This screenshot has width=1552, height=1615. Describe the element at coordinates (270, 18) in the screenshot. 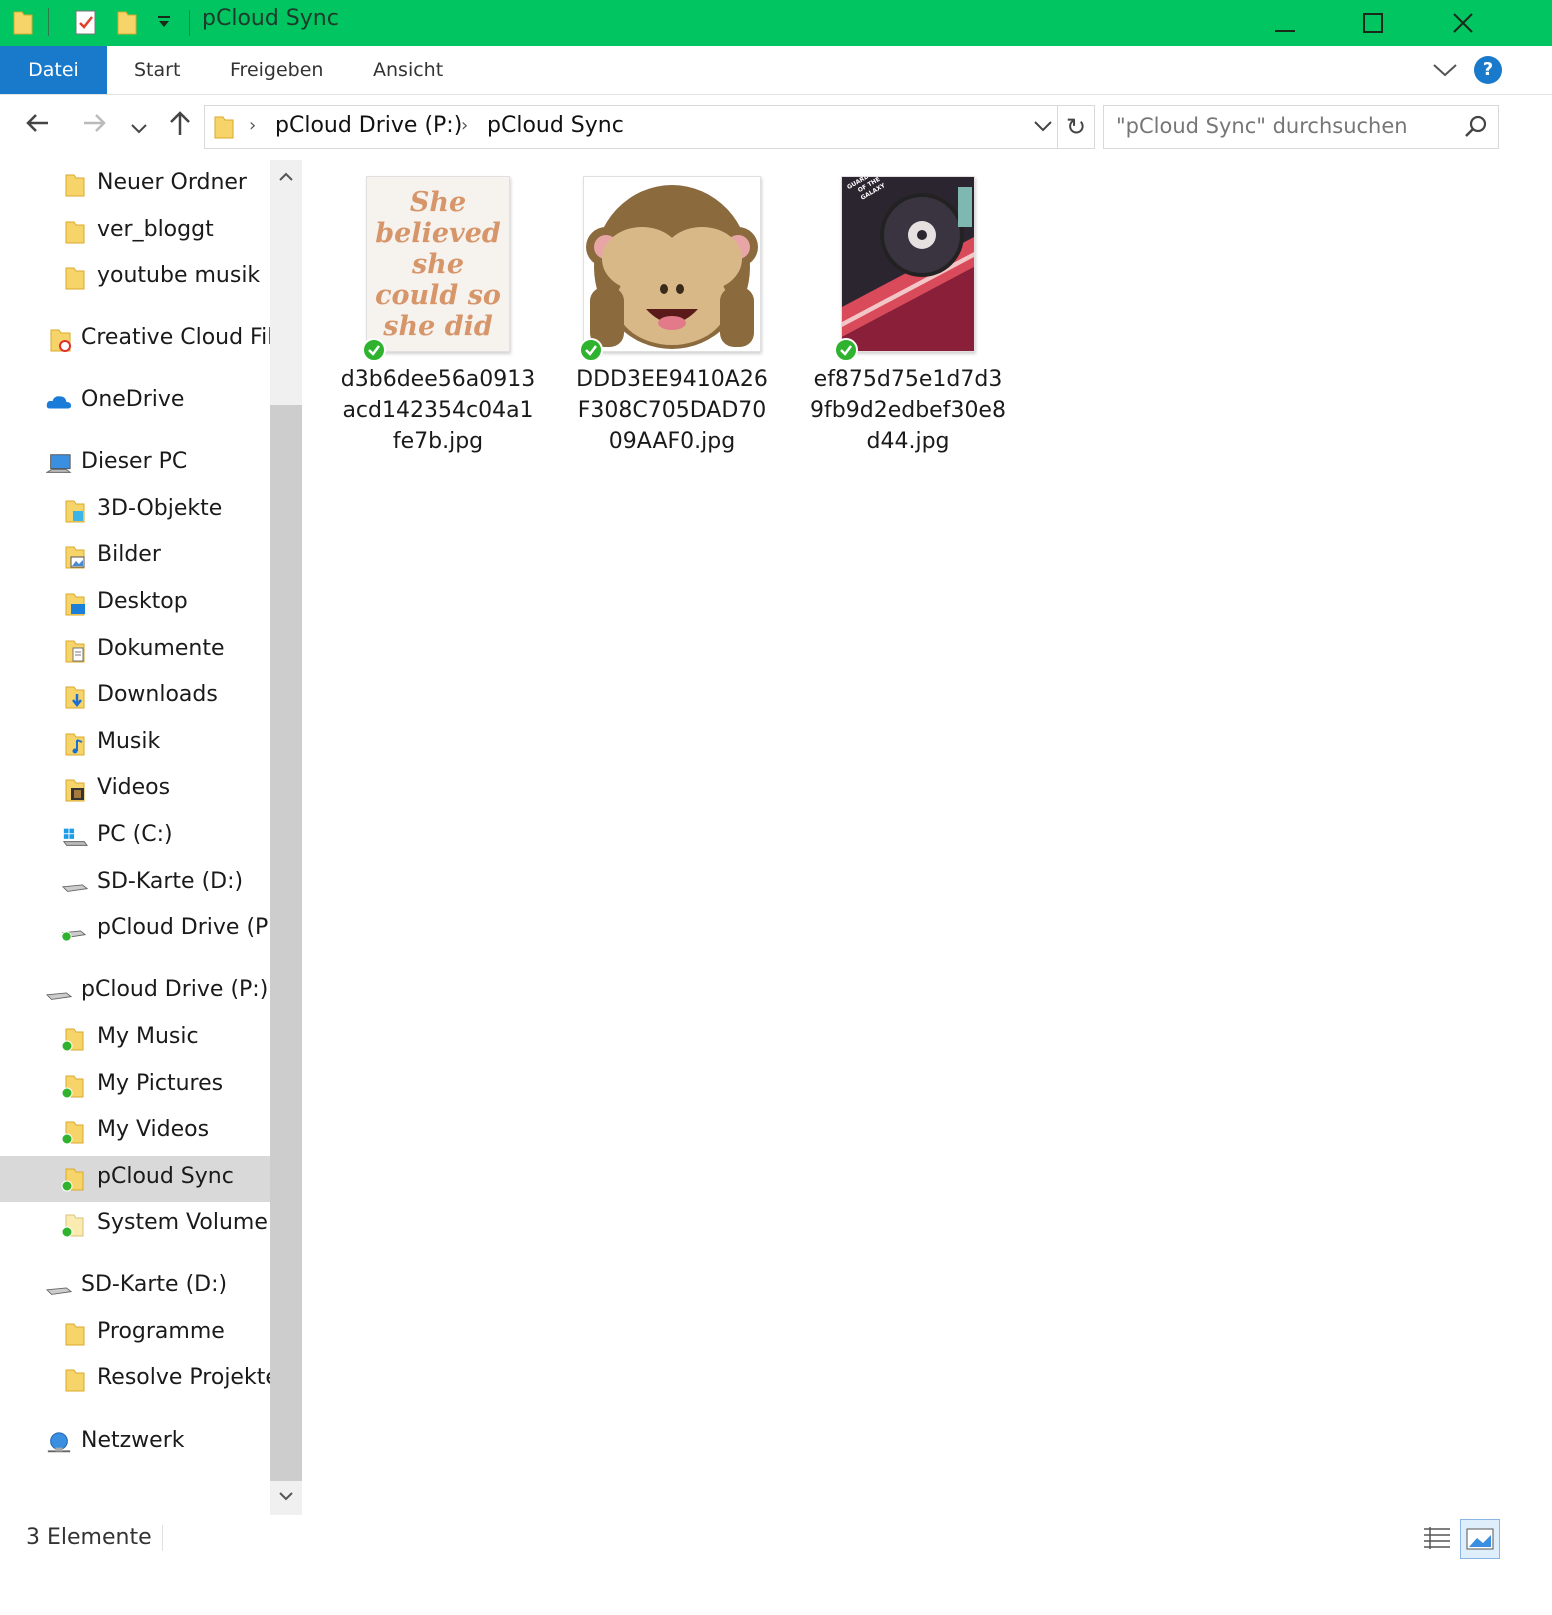

I see `window-title: pCloud Sync` at that location.